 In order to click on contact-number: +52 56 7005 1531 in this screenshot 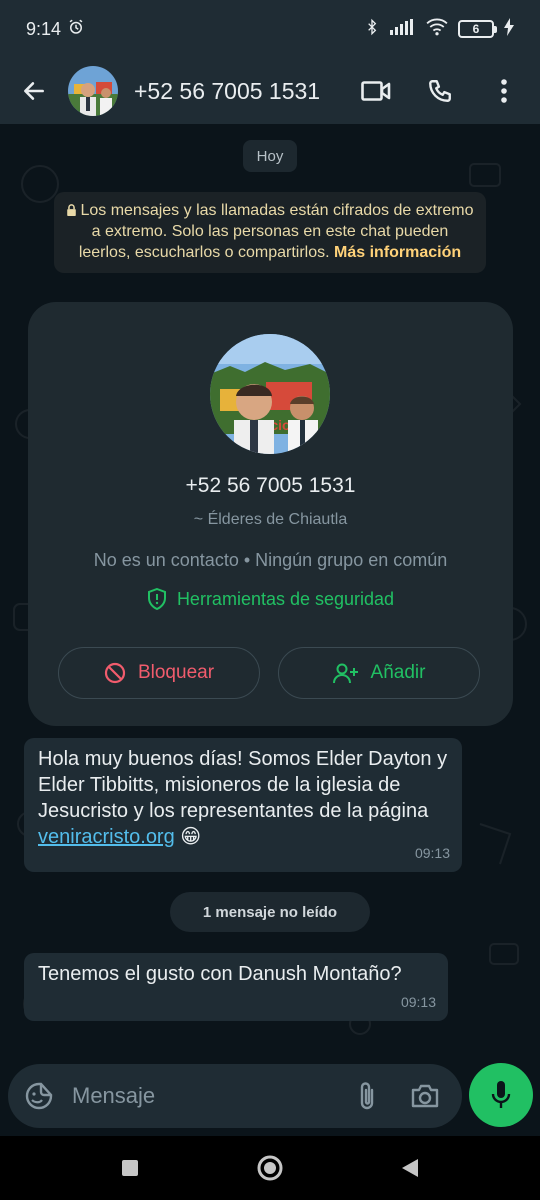, I will do `click(270, 485)`.